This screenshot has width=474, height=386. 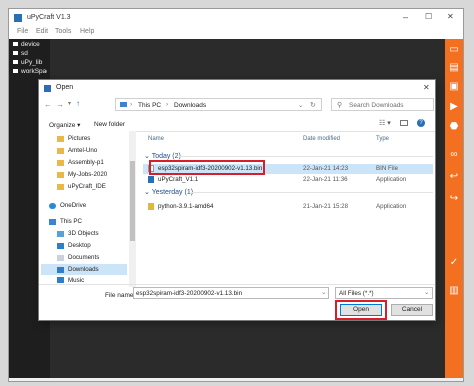 I want to click on selected-file-highlight, so click(x=207, y=167).